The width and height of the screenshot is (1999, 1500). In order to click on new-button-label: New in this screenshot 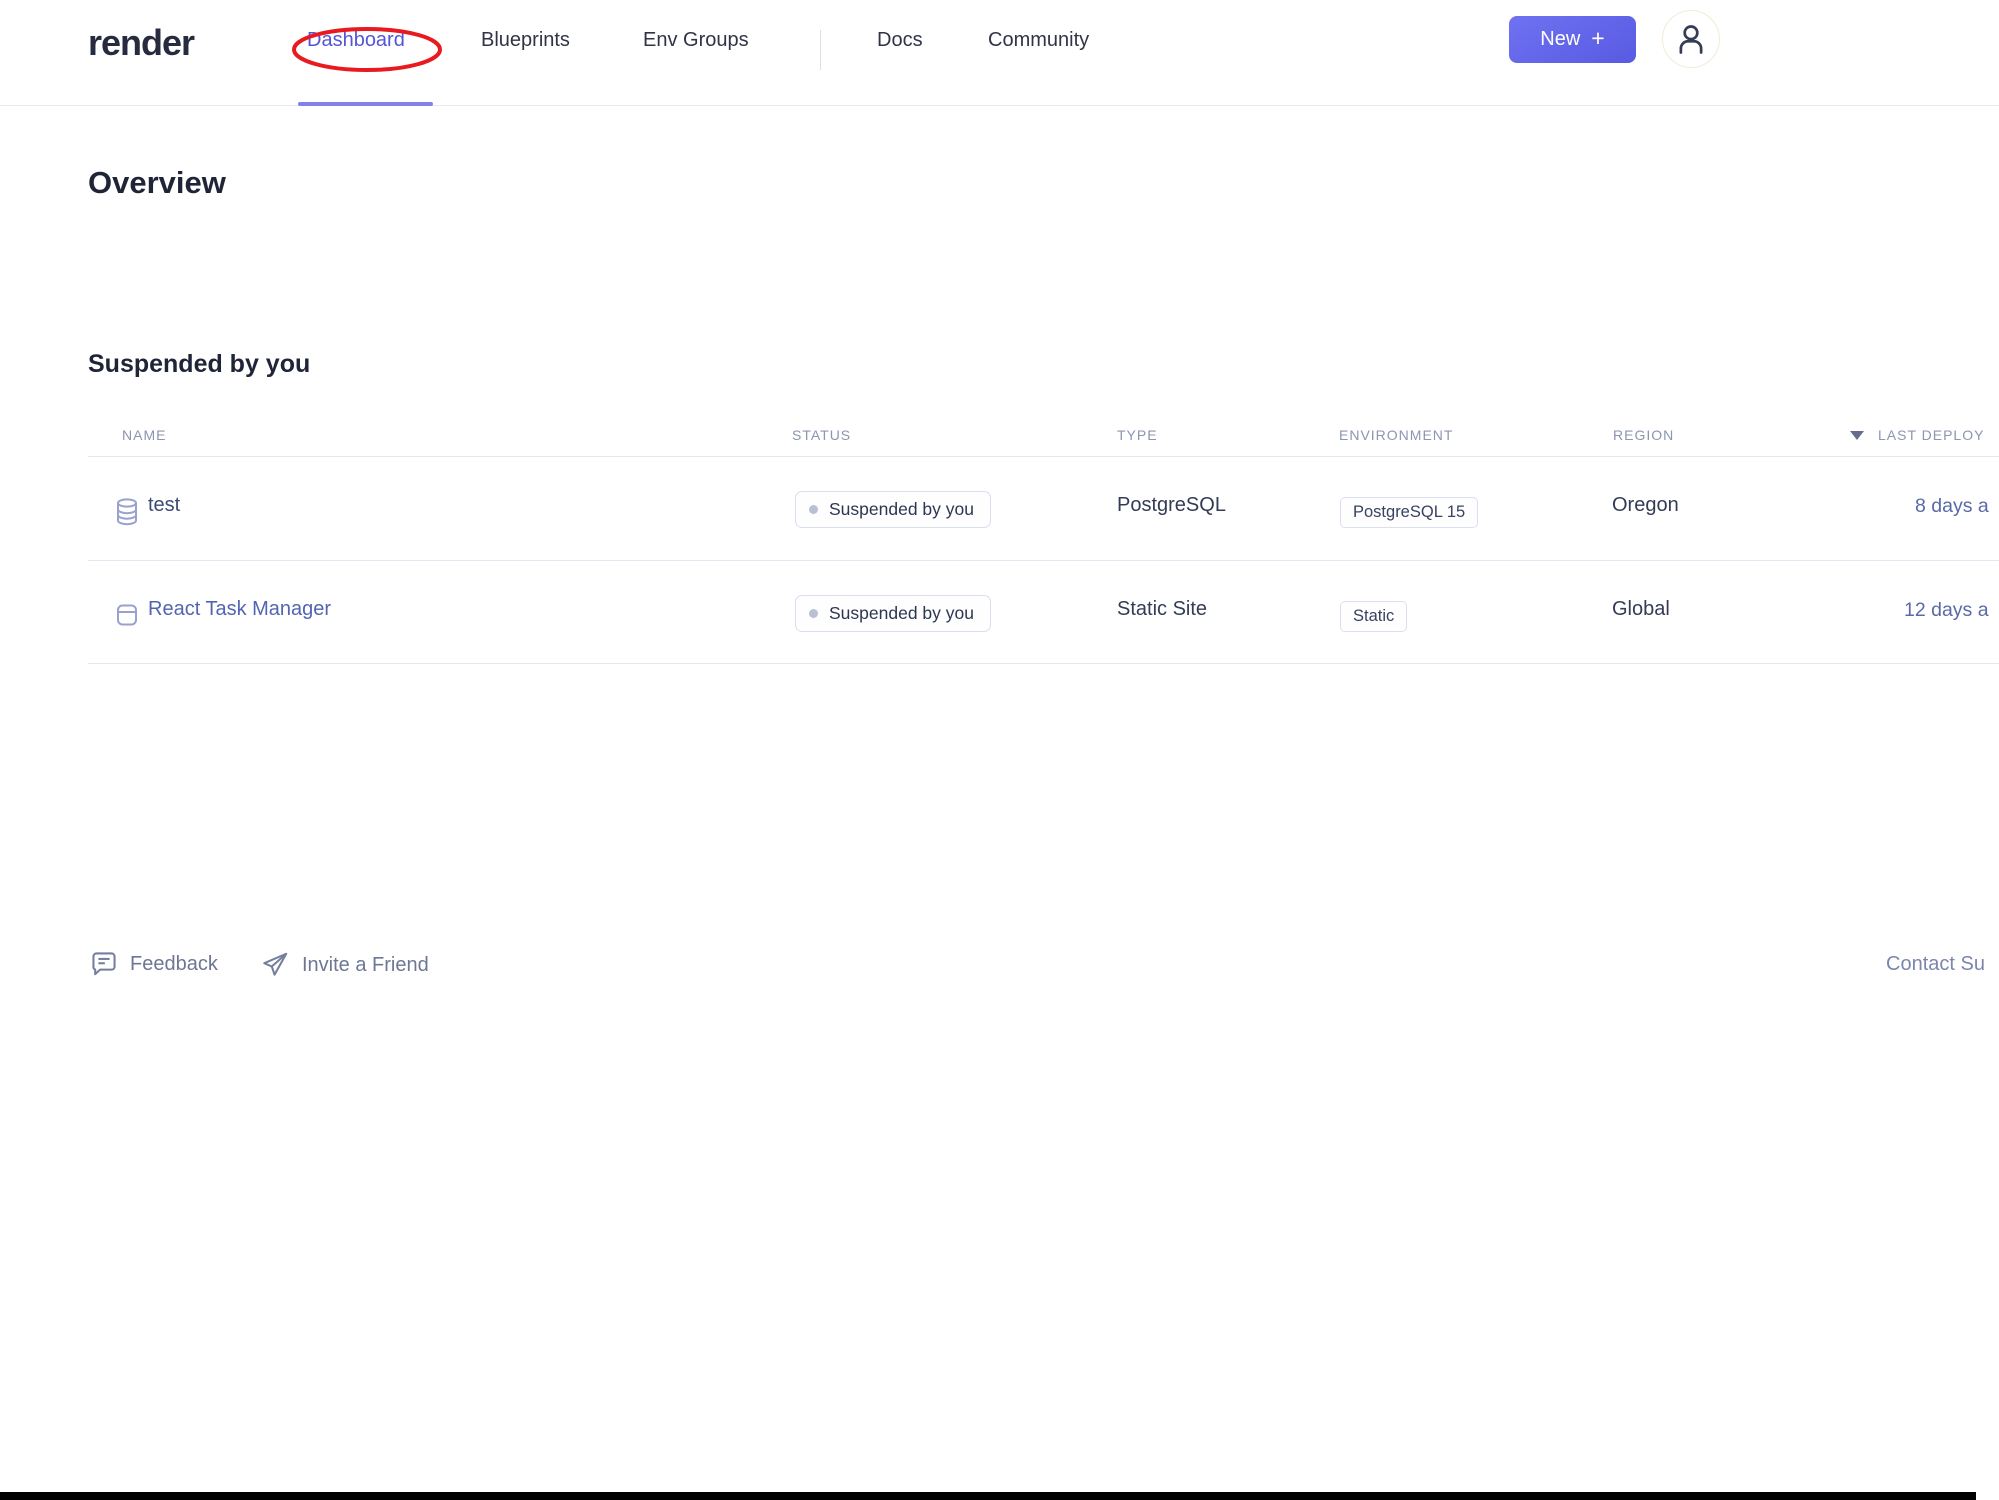, I will do `click(1560, 39)`.